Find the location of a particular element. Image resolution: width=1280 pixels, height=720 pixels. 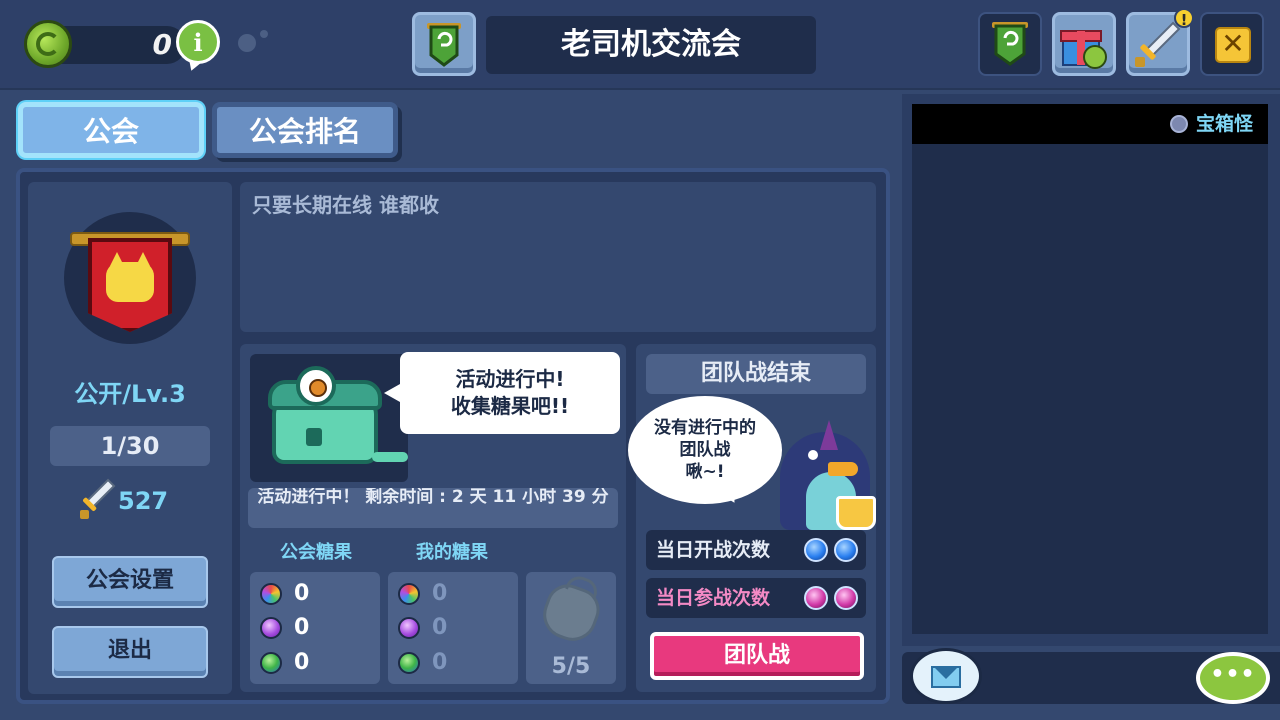

tab-guild-ranking: 公会排名 is located at coordinates (305, 130).